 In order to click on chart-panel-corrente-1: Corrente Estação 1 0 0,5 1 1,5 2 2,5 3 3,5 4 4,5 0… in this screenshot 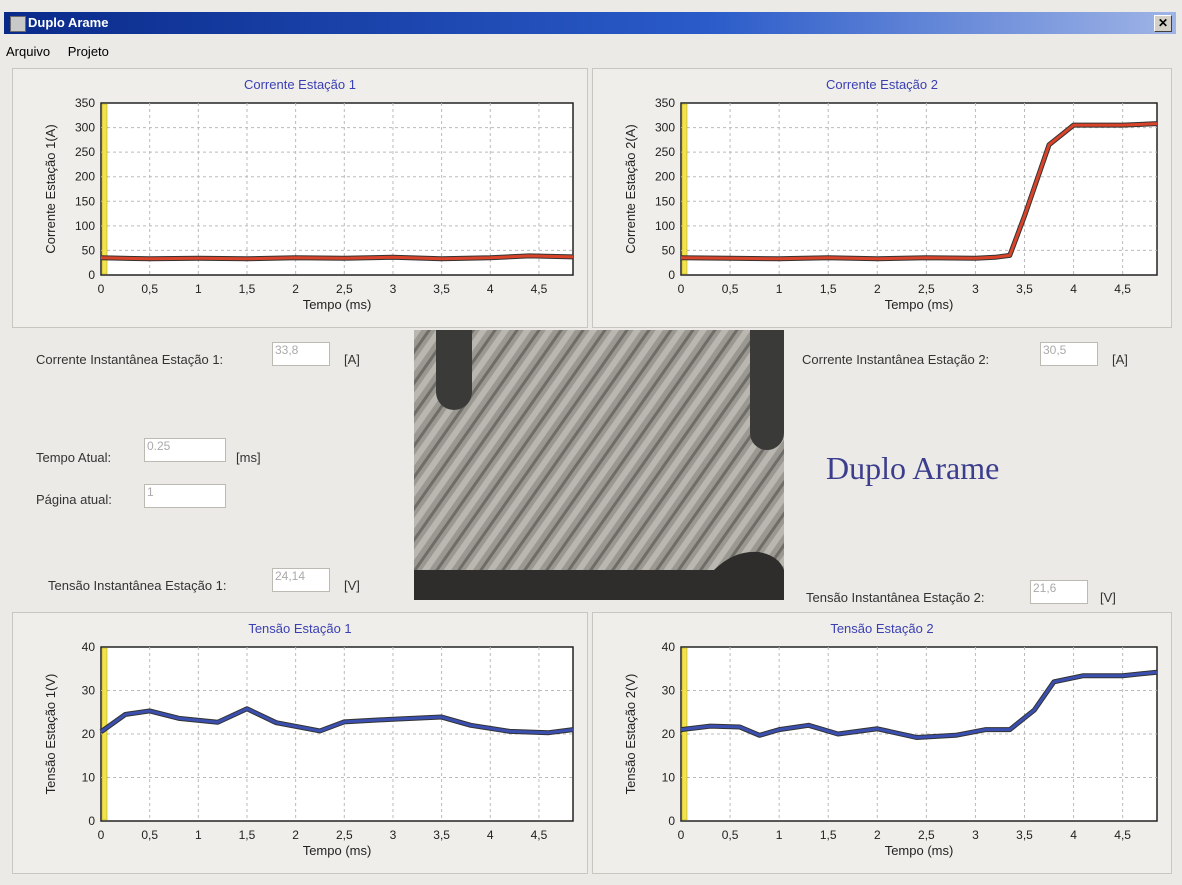, I will do `click(300, 198)`.